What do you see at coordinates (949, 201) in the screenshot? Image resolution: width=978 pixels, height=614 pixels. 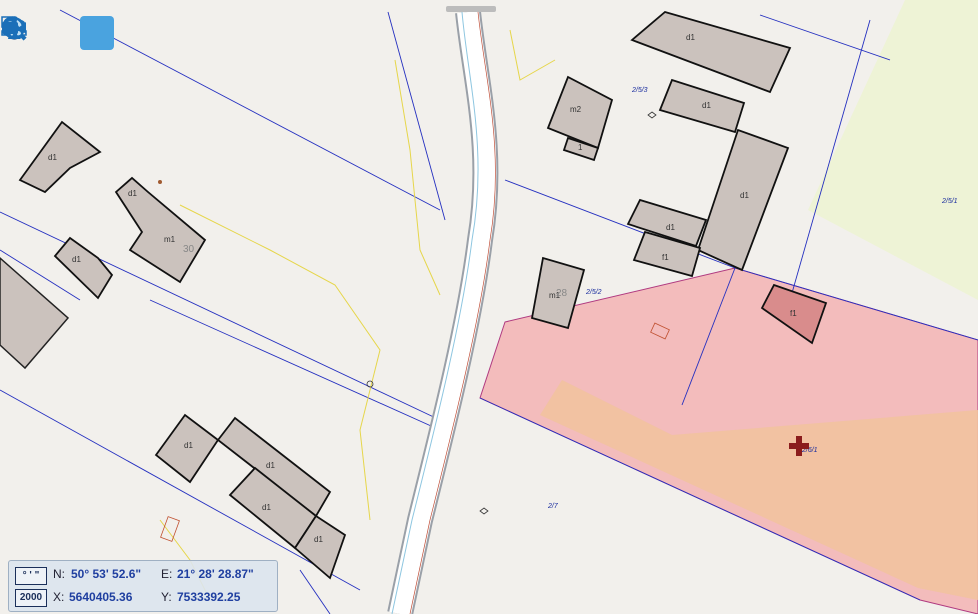 I see `svg-text: 2/5/1` at bounding box center [949, 201].